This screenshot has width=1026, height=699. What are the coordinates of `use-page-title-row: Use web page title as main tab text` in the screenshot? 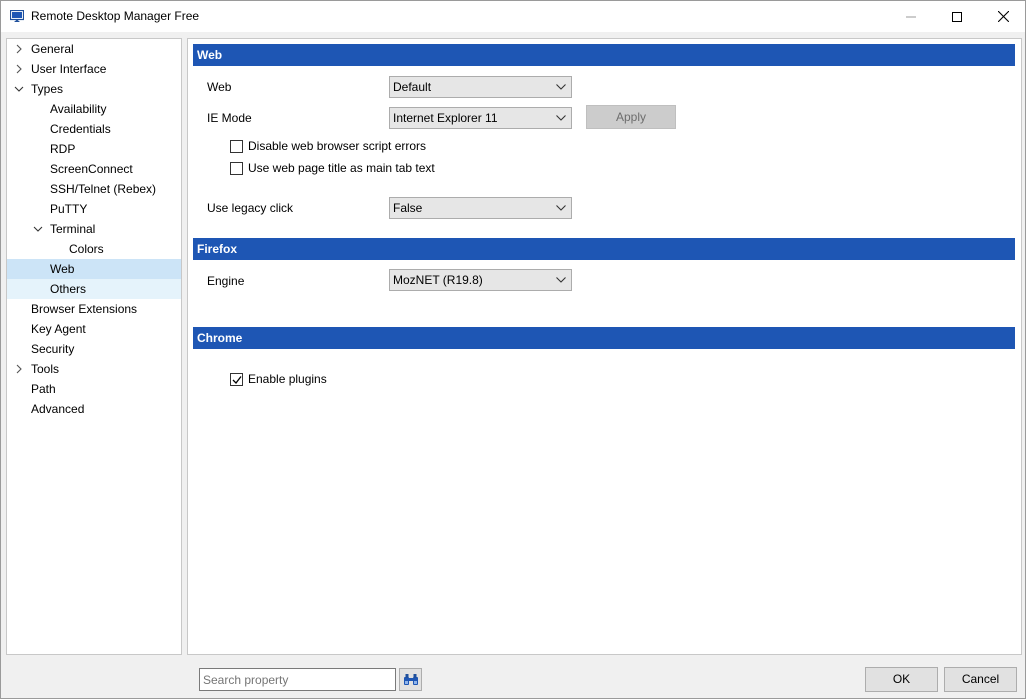 It's located at (332, 168).